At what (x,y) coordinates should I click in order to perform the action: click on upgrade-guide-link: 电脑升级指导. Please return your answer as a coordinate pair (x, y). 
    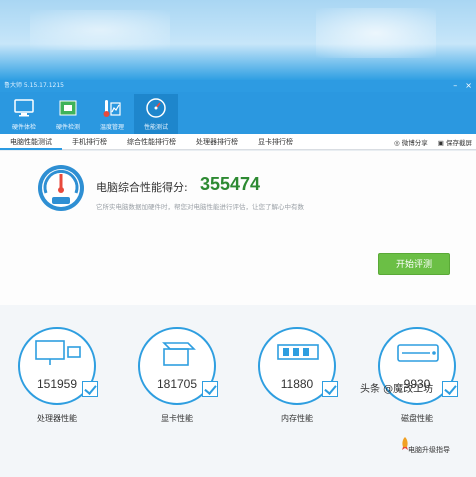
    Looking at the image, I should click on (438, 447).